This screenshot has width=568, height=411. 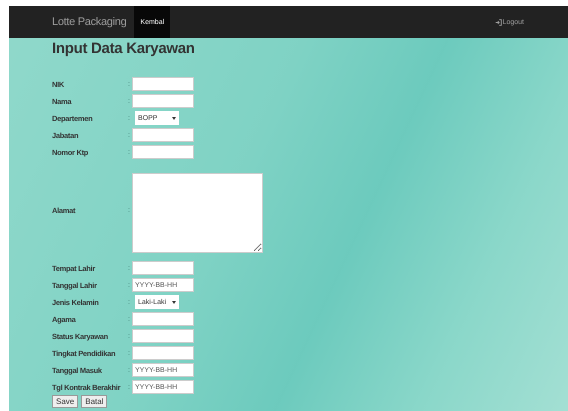 I want to click on page-title: Input Data Karyawan, so click(x=124, y=48).